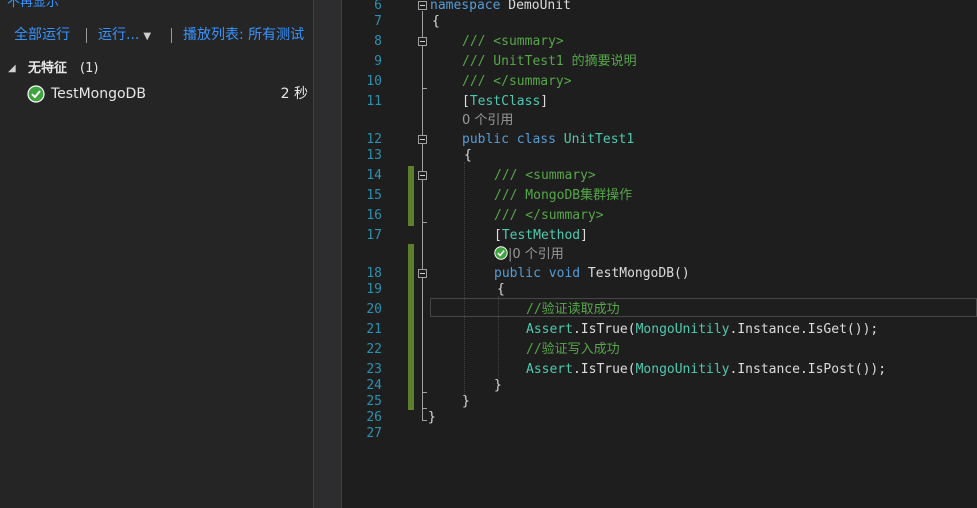  I want to click on code-line: [TestClass], so click(505, 101).